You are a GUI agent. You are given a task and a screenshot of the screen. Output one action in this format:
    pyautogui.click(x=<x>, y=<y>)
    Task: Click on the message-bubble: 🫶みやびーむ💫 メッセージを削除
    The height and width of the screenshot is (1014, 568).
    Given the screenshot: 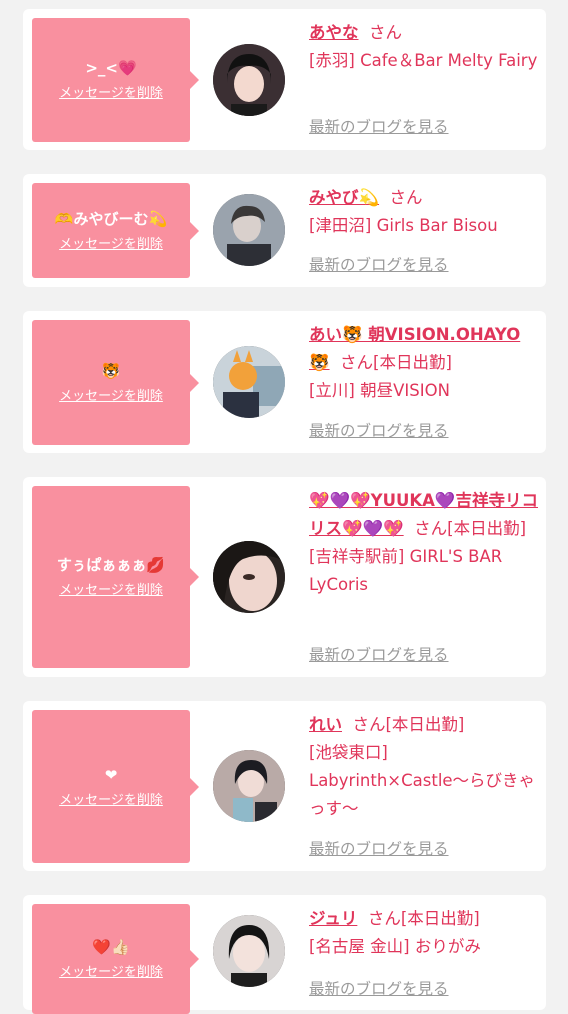 What is the action you would take?
    pyautogui.click(x=115, y=230)
    